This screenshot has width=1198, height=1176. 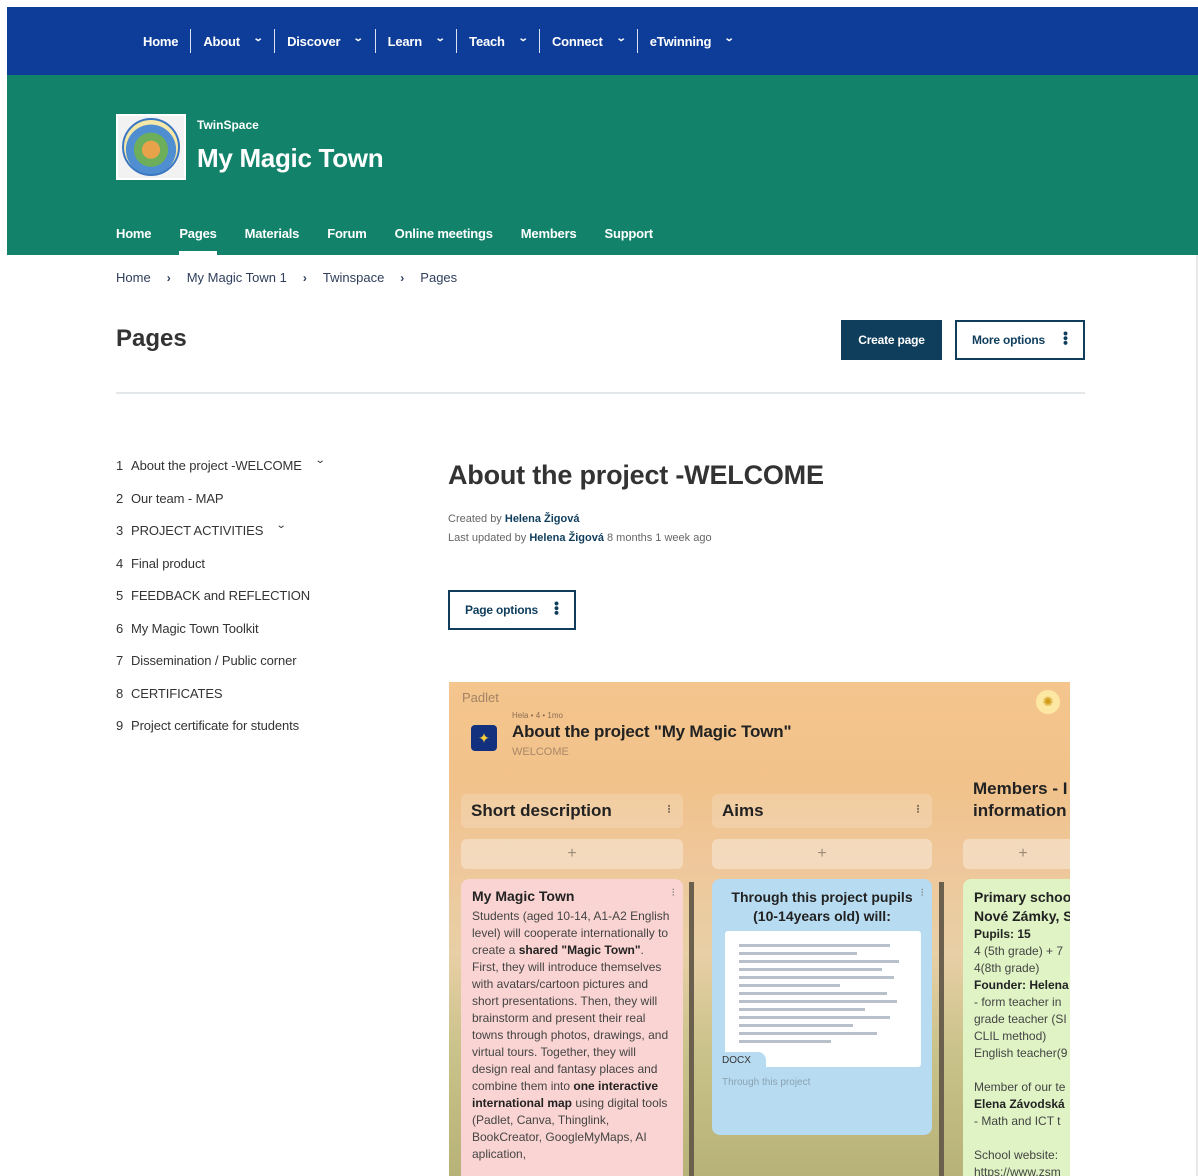 I want to click on topnav-item-about: About ⌄, so click(x=232, y=41).